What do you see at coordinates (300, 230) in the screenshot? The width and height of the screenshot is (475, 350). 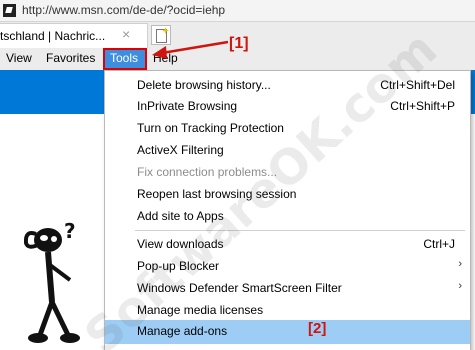 I see `menu-separator` at bounding box center [300, 230].